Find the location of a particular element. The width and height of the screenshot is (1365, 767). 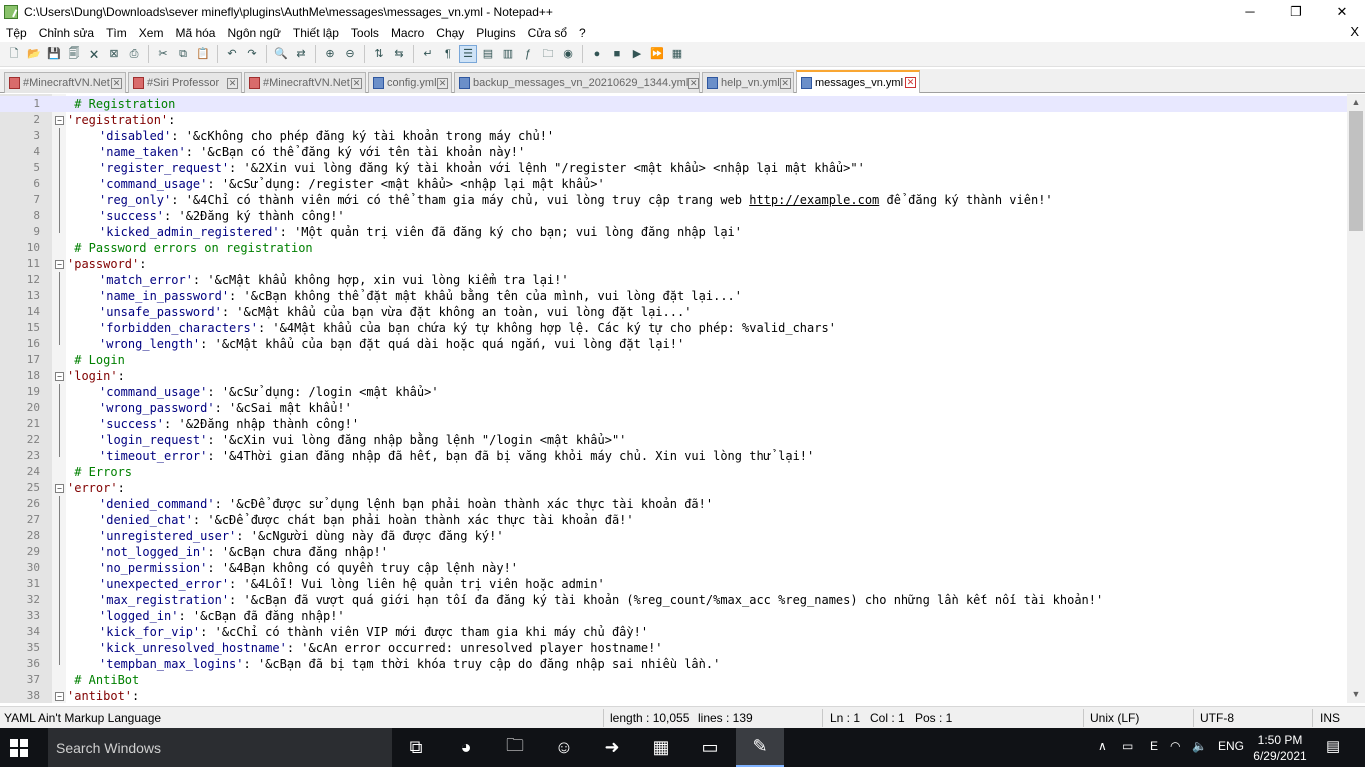

open-file-icon: 📂 is located at coordinates (34, 54).